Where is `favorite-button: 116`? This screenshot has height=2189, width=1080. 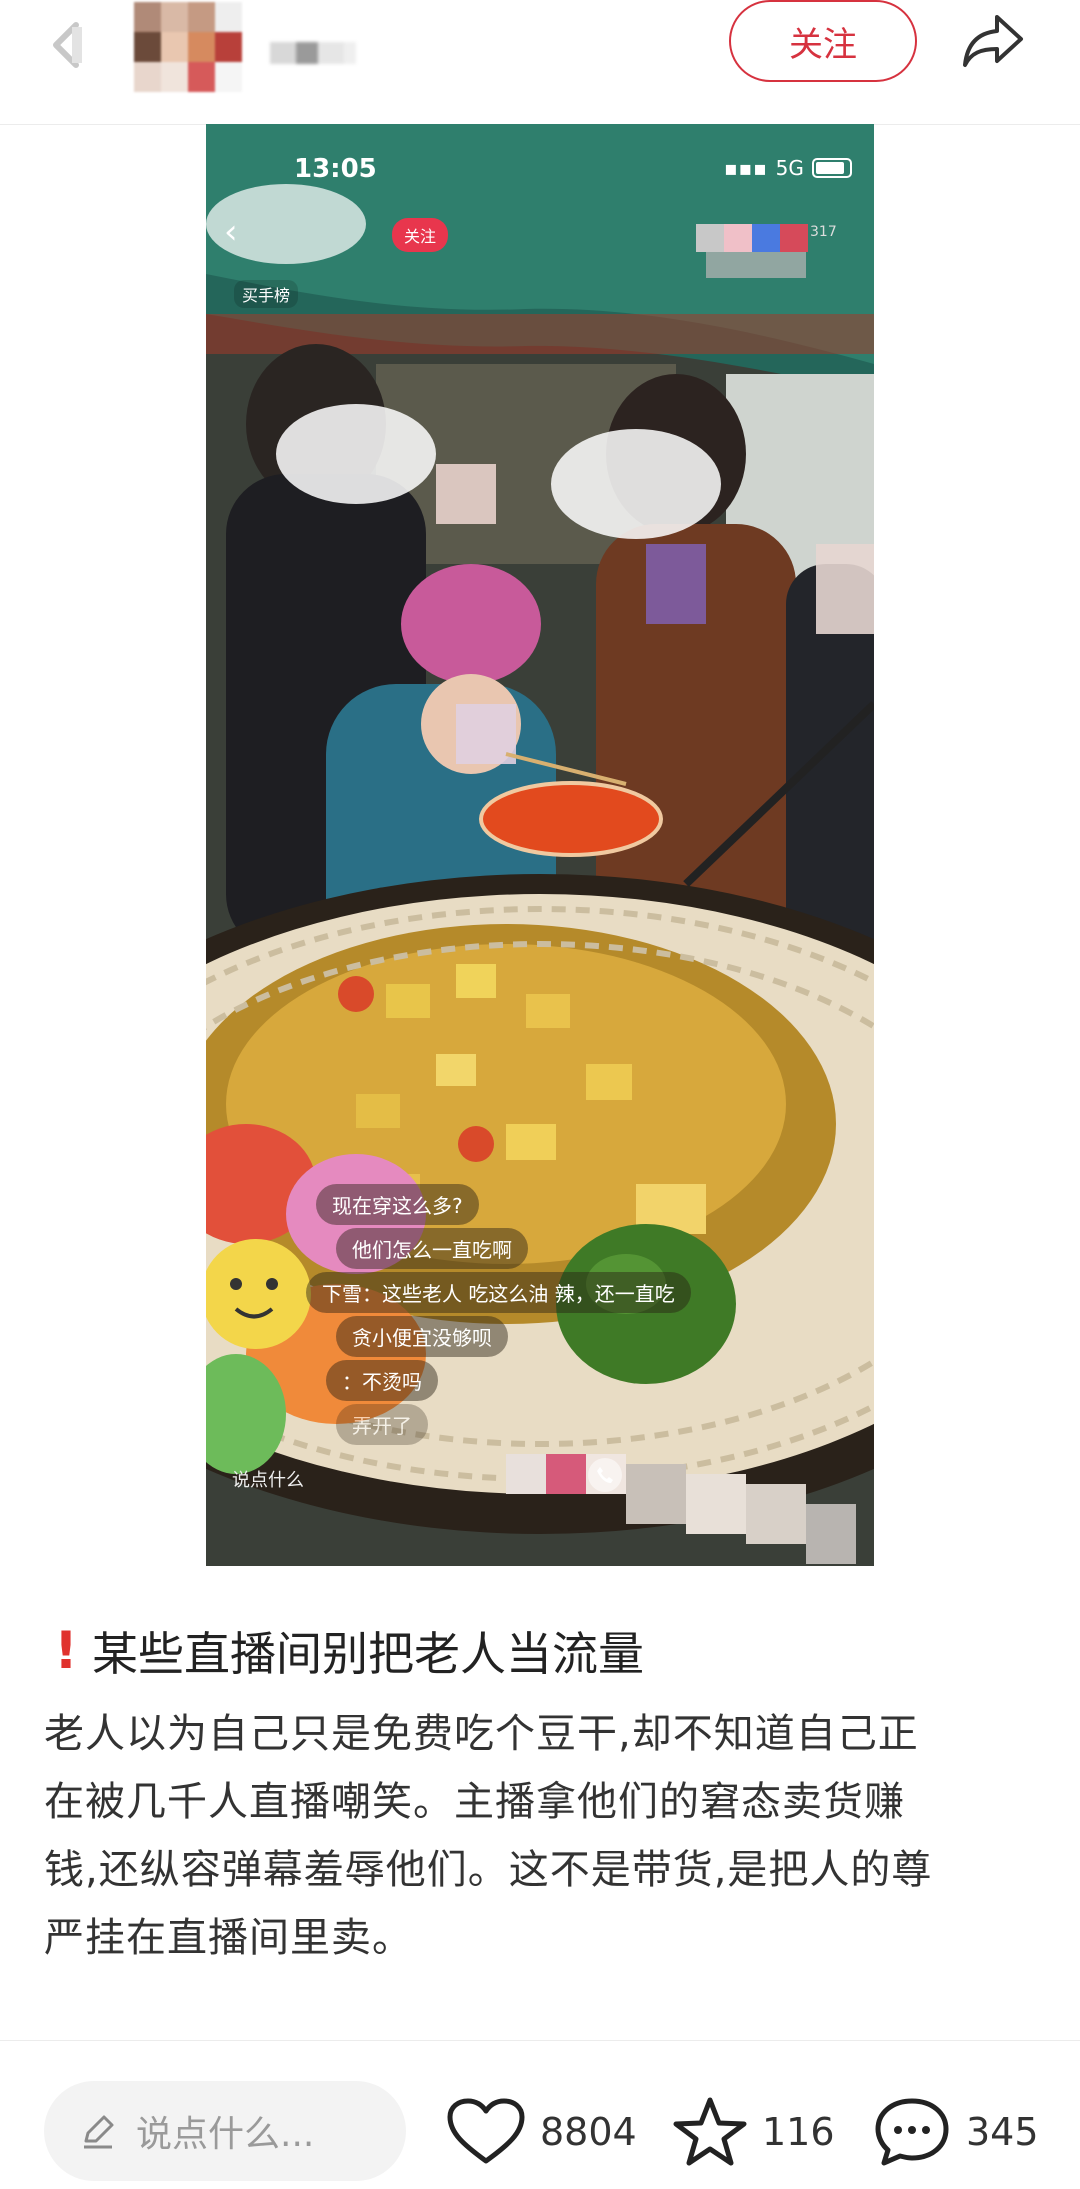 favorite-button: 116 is located at coordinates (753, 2132).